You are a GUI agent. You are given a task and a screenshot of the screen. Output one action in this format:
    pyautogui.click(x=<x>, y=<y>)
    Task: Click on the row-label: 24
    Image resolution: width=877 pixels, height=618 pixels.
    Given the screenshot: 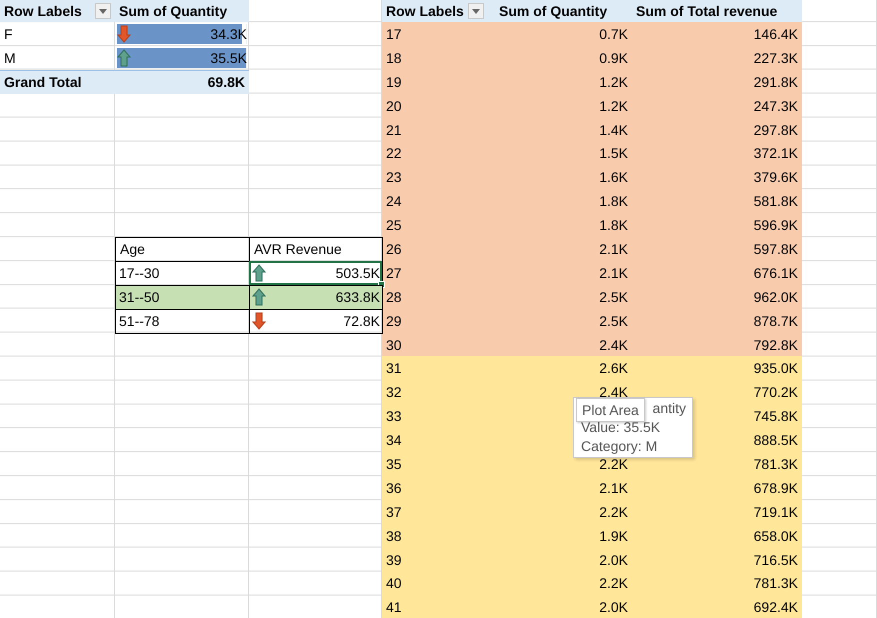 What is the action you would take?
    pyautogui.click(x=394, y=201)
    